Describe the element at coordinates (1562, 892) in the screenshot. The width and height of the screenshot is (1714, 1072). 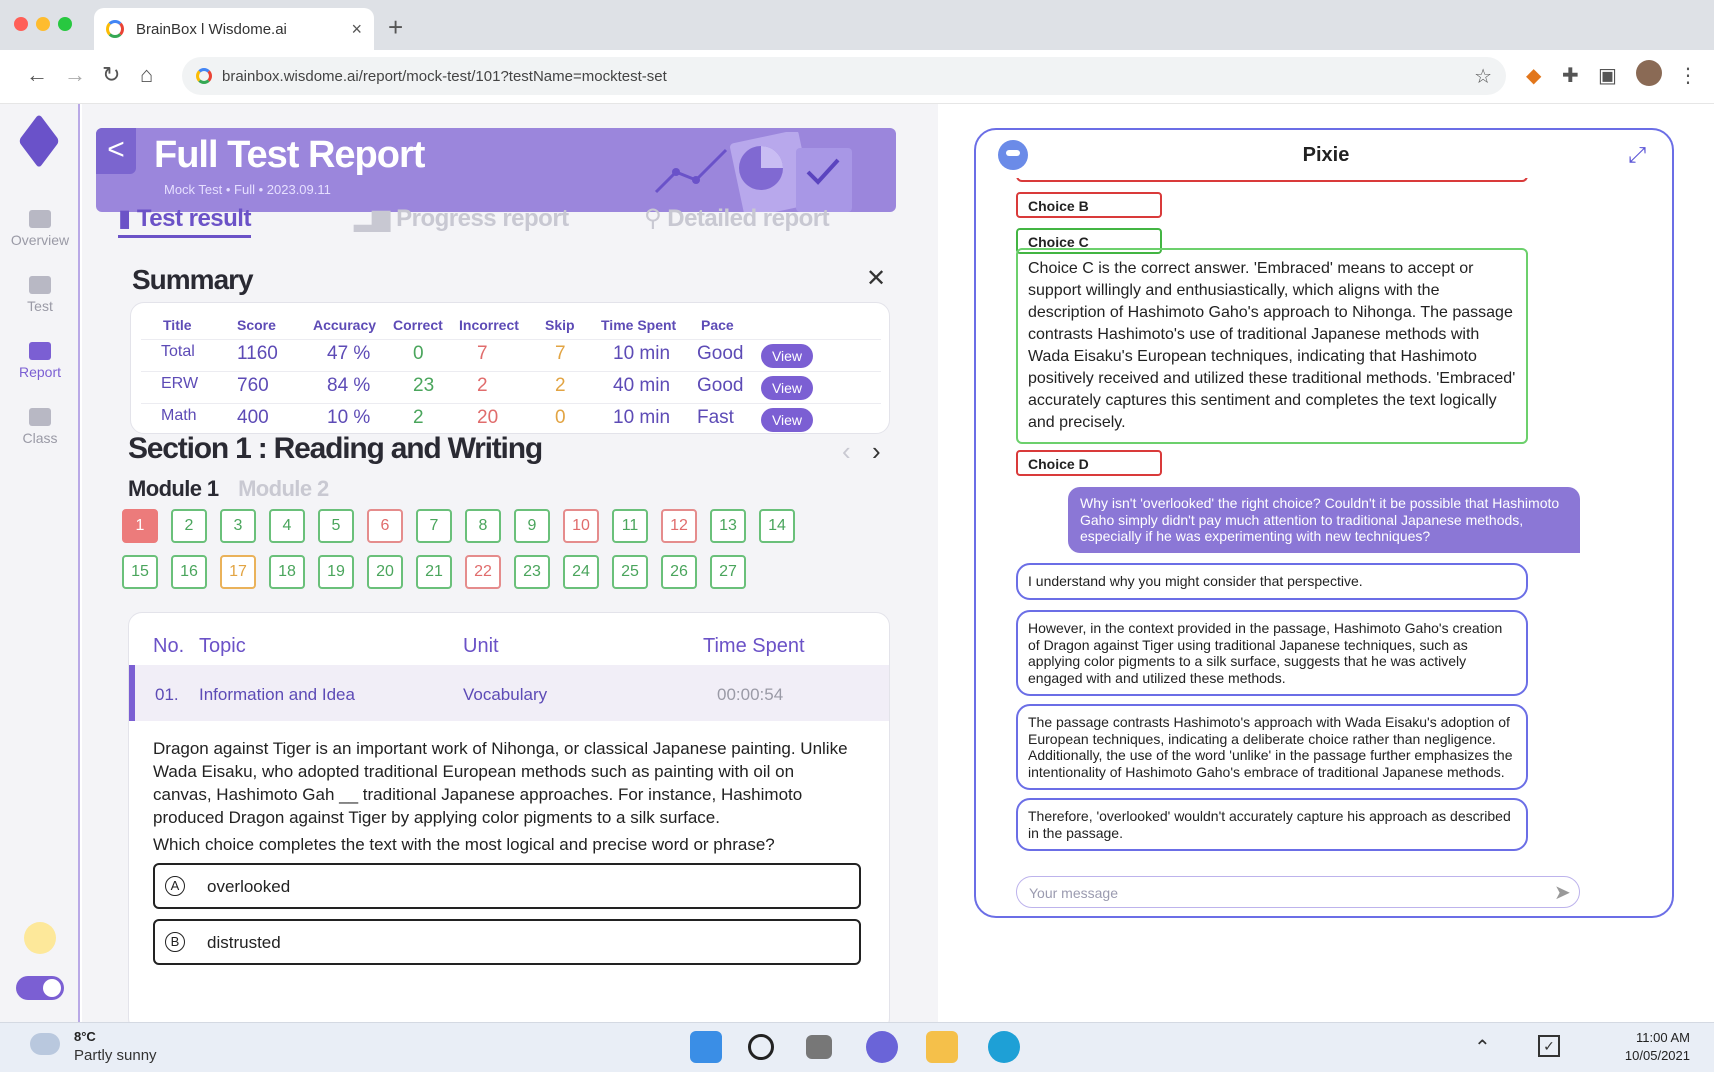
I see `send-icon: ➤` at that location.